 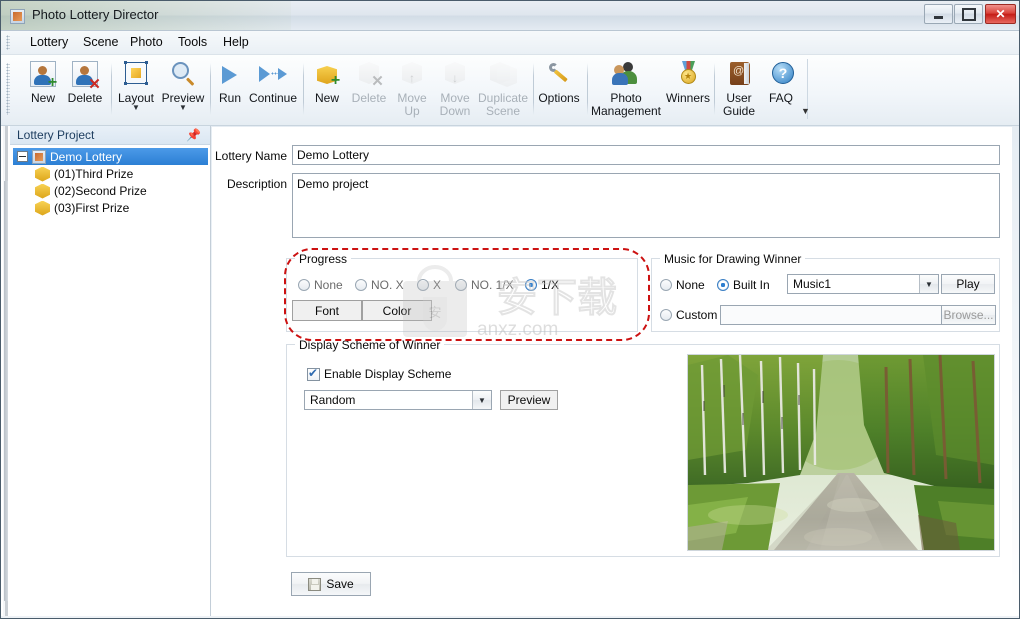 I want to click on lottery-name-label: Lottery Name, so click(x=250, y=156).